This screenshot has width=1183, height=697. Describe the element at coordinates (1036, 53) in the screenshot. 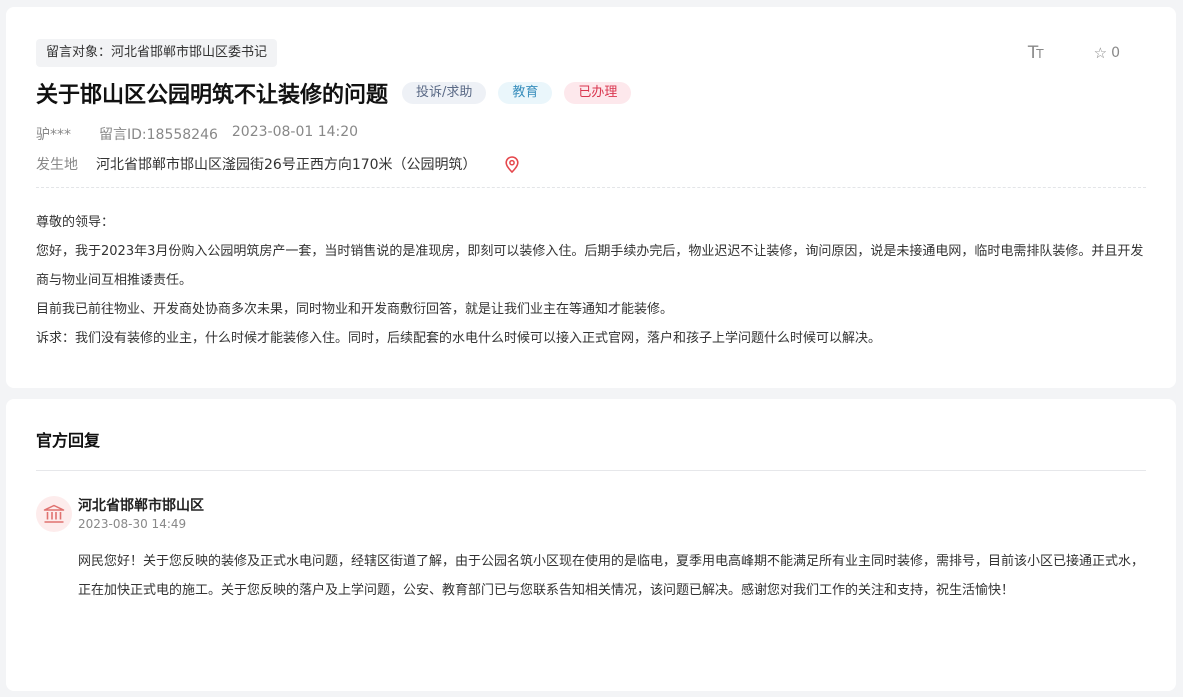

I see `font-size-icon: TT` at that location.